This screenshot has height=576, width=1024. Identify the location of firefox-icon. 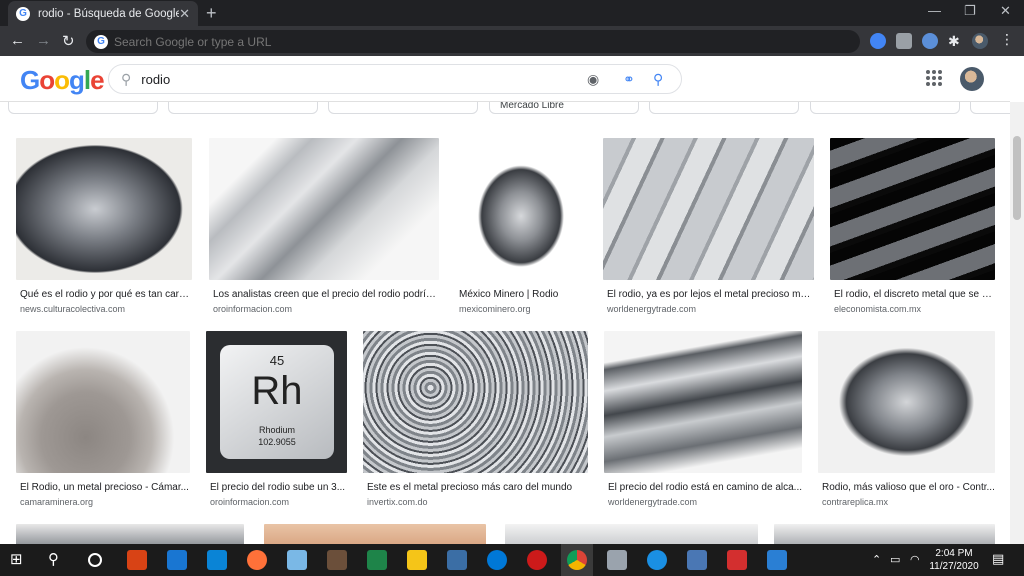
(257, 560).